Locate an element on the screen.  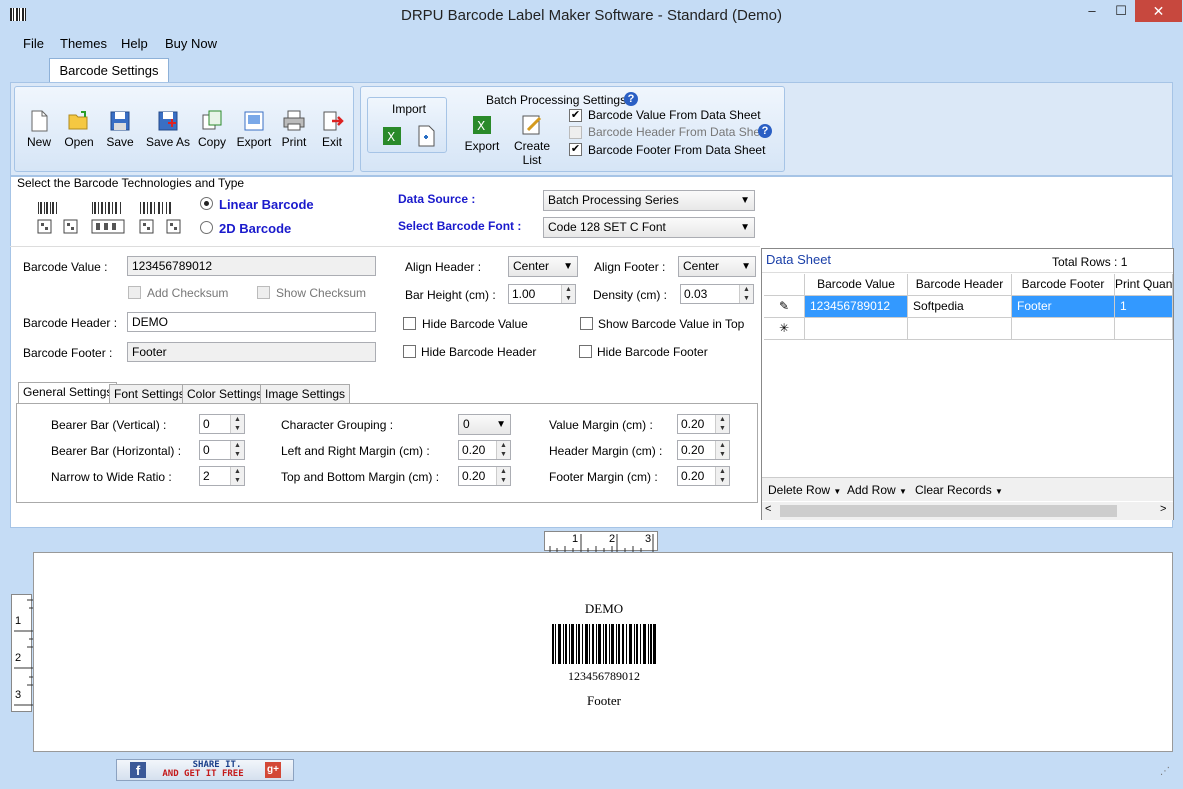
density-stepper: 0.03 ▲ ▼ is located at coordinates (717, 294).